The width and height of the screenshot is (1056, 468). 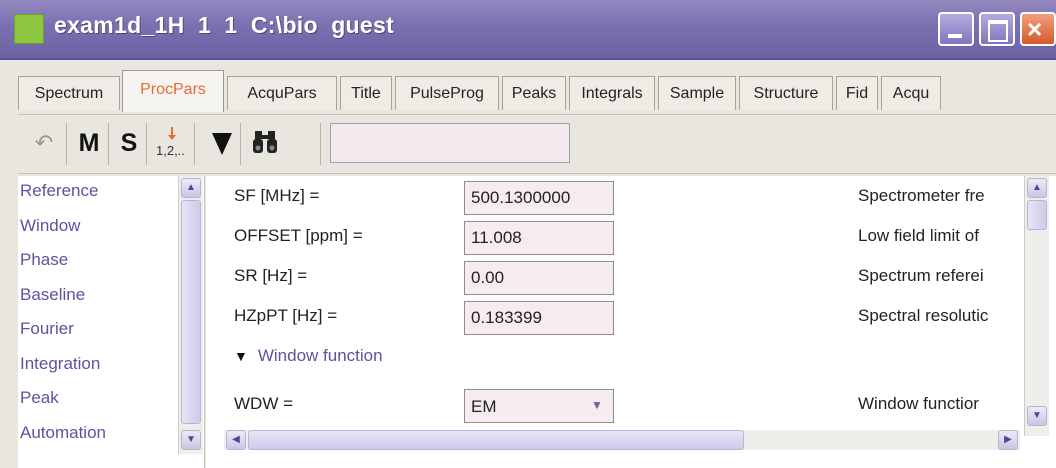 What do you see at coordinates (697, 93) in the screenshot?
I see `tab-sample: Sample` at bounding box center [697, 93].